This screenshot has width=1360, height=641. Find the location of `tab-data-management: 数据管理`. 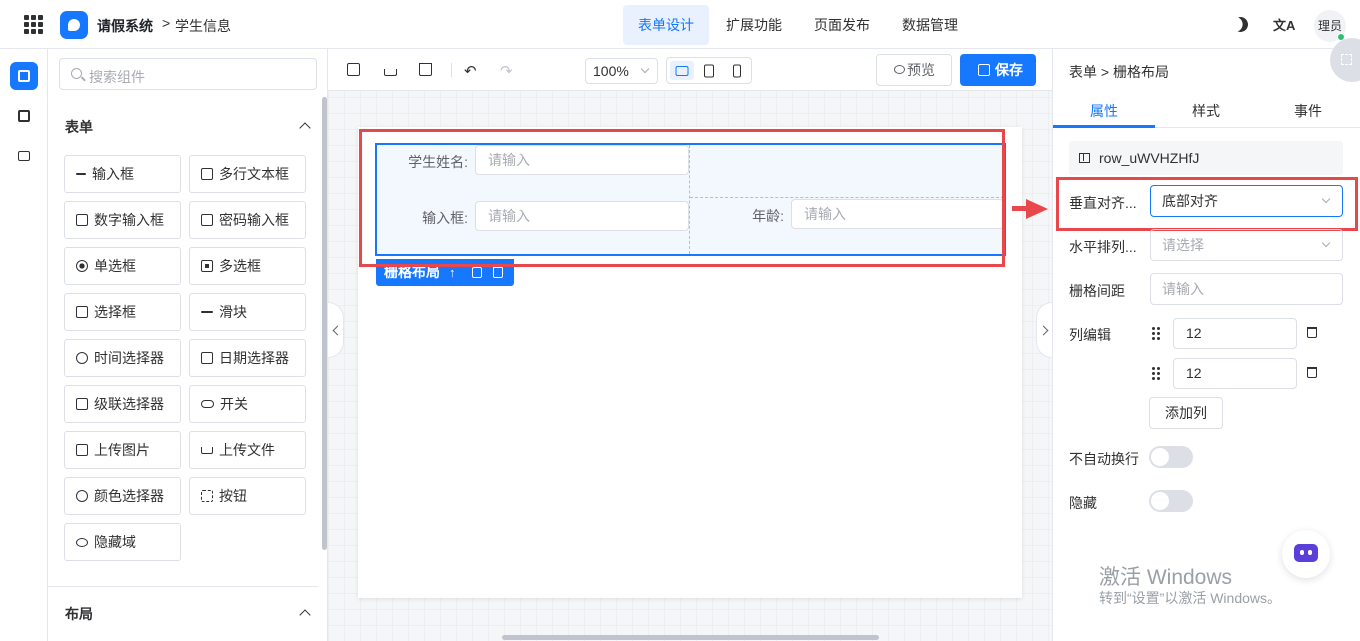

tab-data-management: 数据管理 is located at coordinates (930, 25).